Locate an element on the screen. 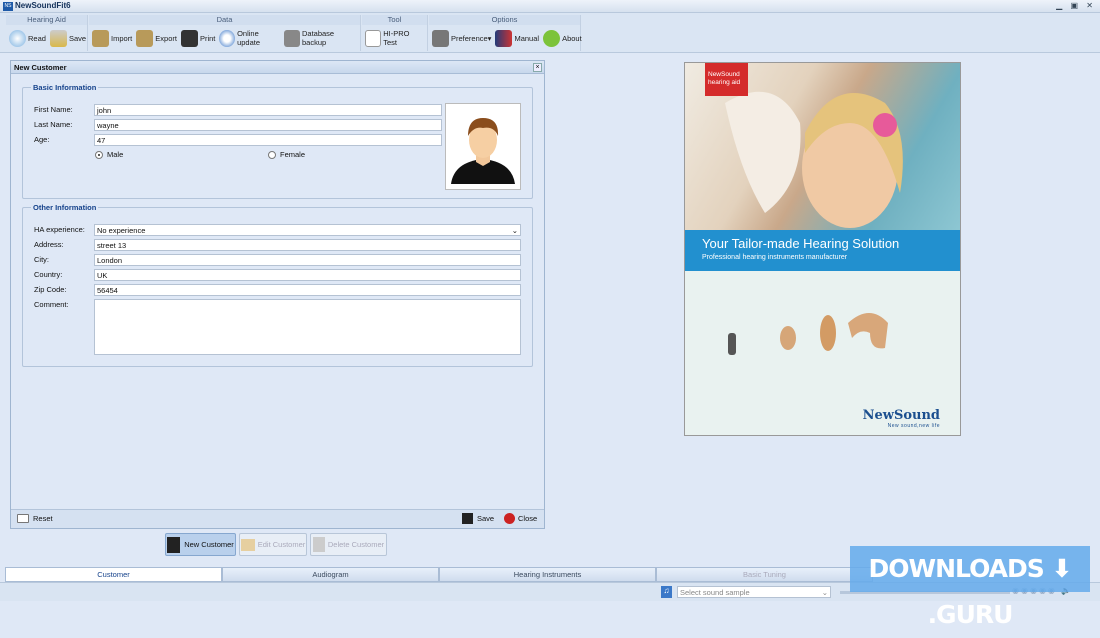  hipro-test-button: HI-PRO Test is located at coordinates (394, 38).